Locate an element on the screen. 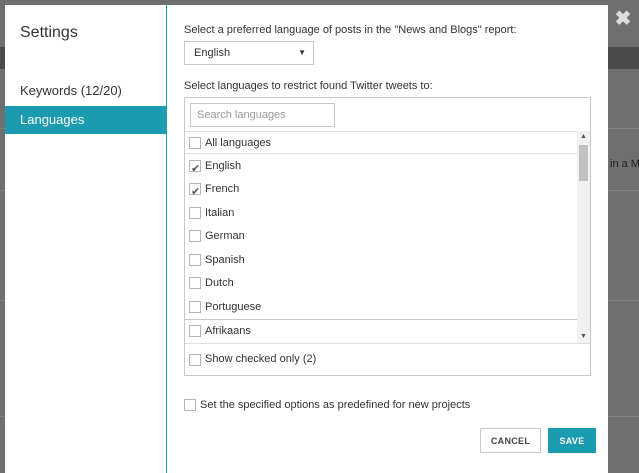  caret-down-icon: ▼ is located at coordinates (302, 52).